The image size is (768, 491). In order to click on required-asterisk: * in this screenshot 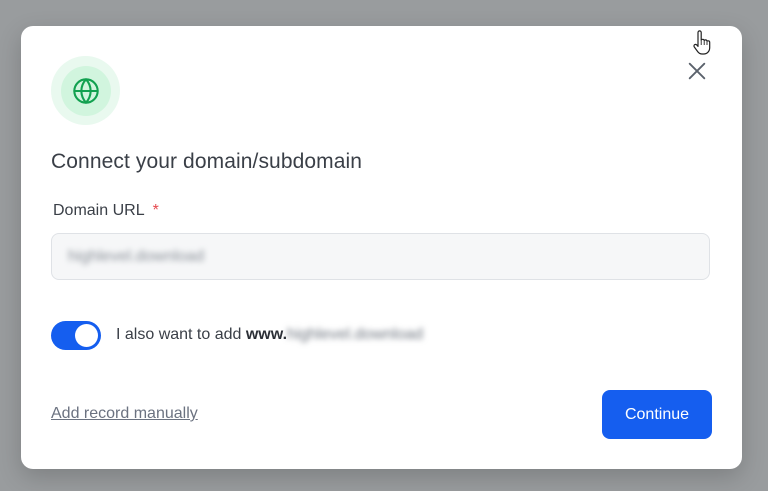, I will do `click(155, 210)`.